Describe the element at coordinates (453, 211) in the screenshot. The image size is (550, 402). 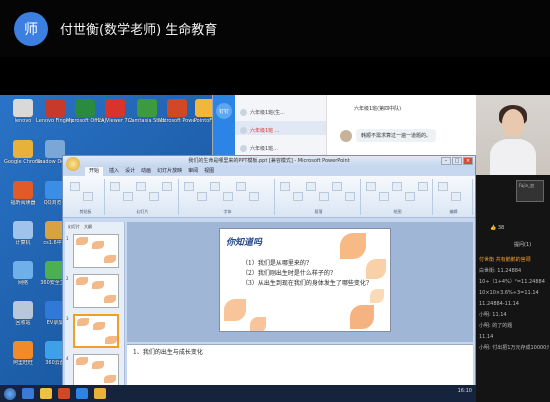
I see `ribbon-group-label: 编辑` at that location.